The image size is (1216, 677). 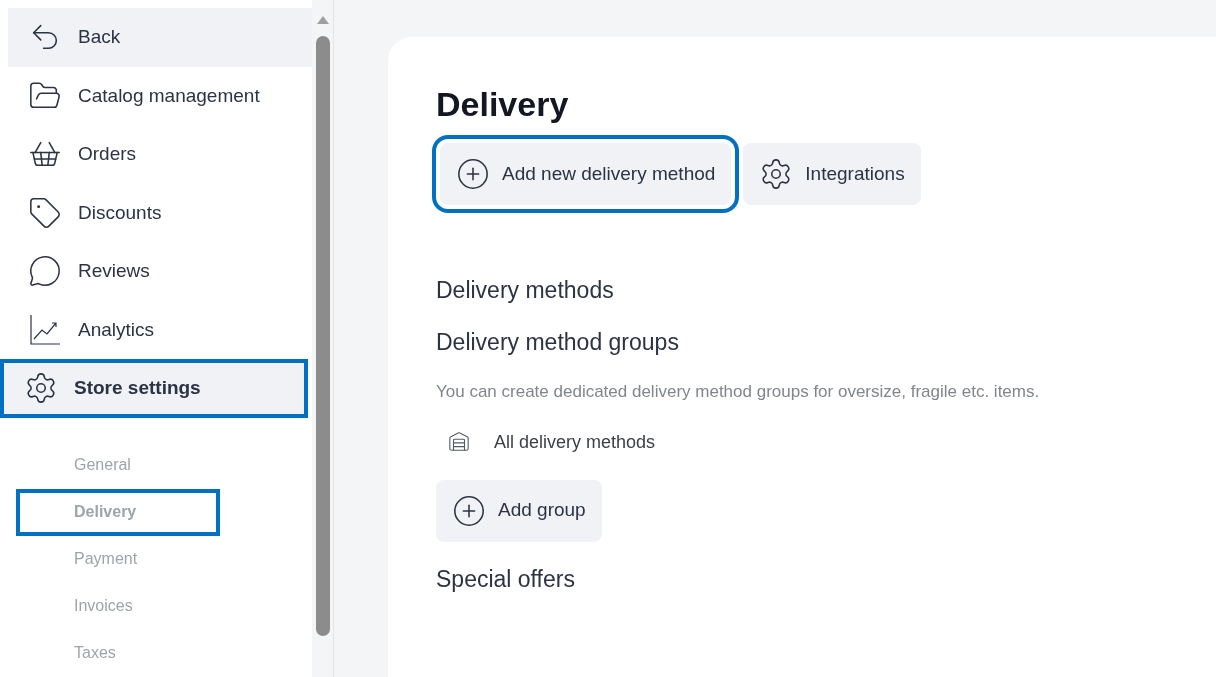 What do you see at coordinates (160, 37) in the screenshot?
I see `sidebar-item: Back` at bounding box center [160, 37].